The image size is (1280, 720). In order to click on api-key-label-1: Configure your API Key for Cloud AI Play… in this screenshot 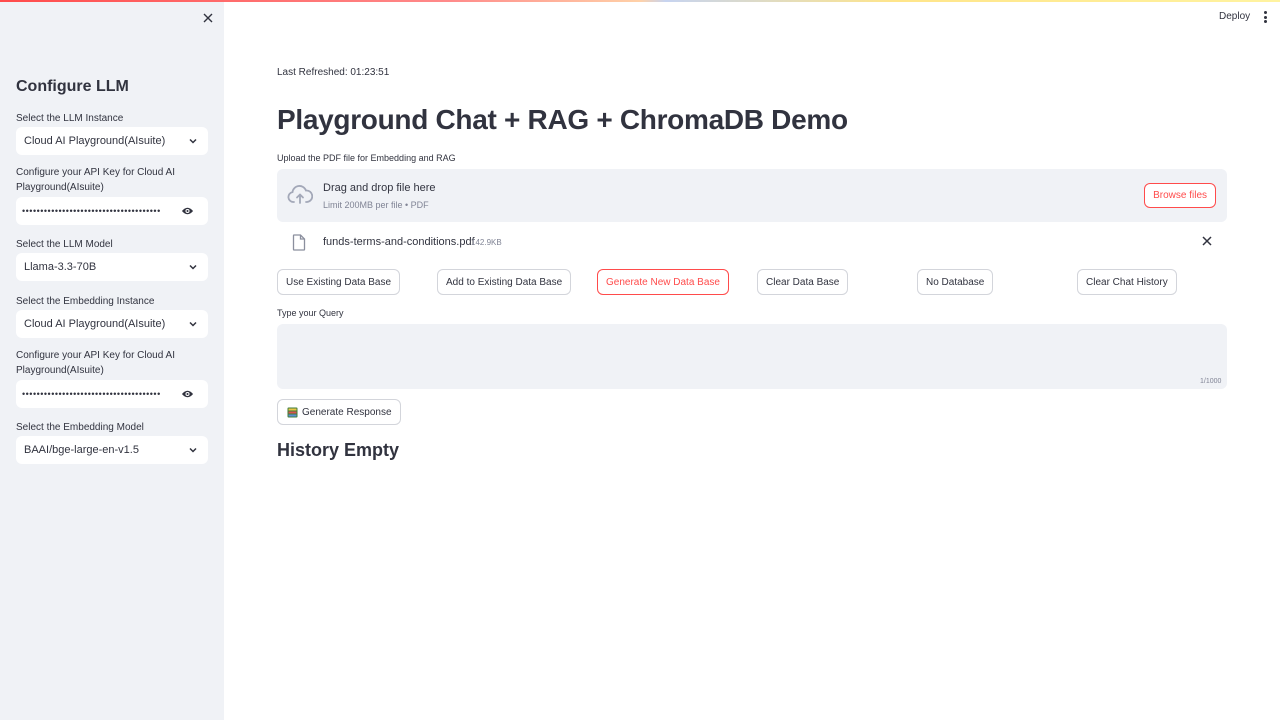, I will do `click(95, 180)`.